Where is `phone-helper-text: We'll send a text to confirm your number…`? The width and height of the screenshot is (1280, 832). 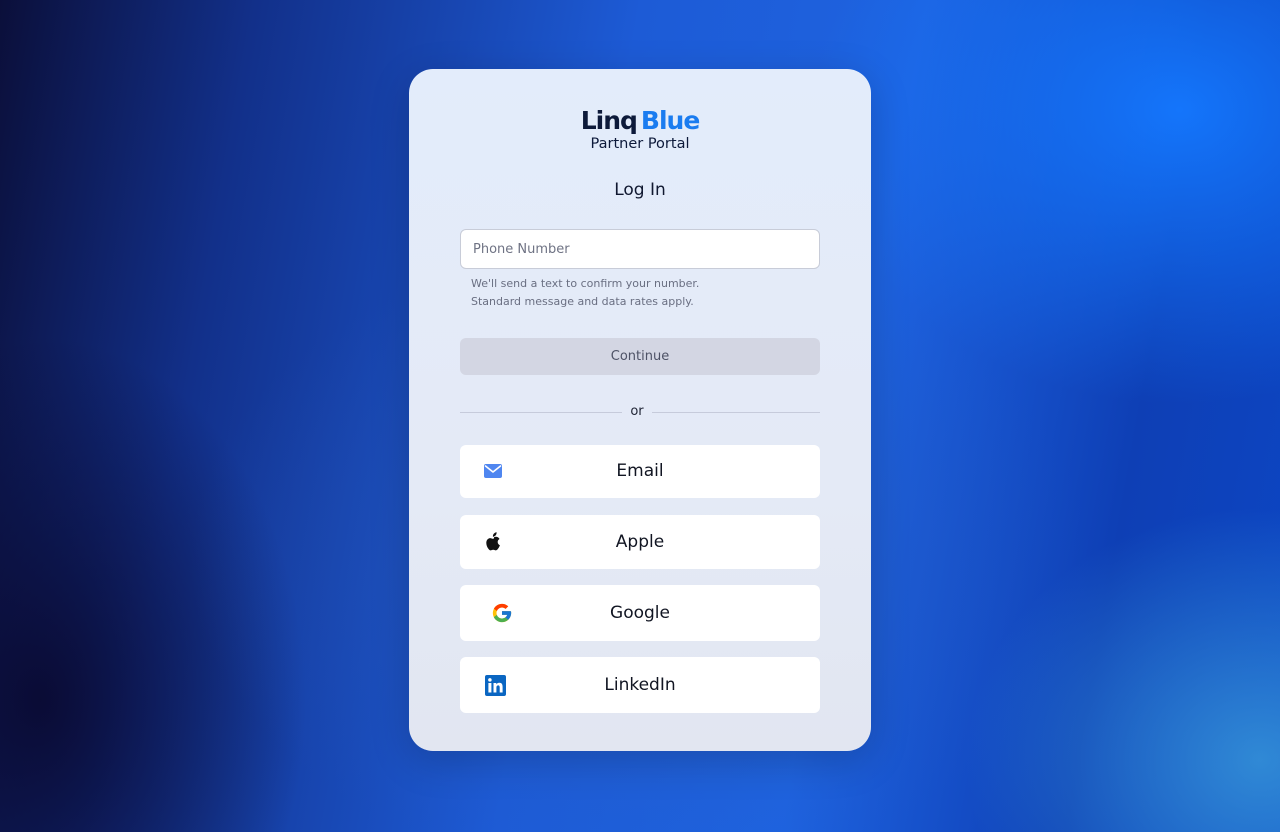
phone-helper-text: We'll send a text to confirm your number… is located at coordinates (585, 293).